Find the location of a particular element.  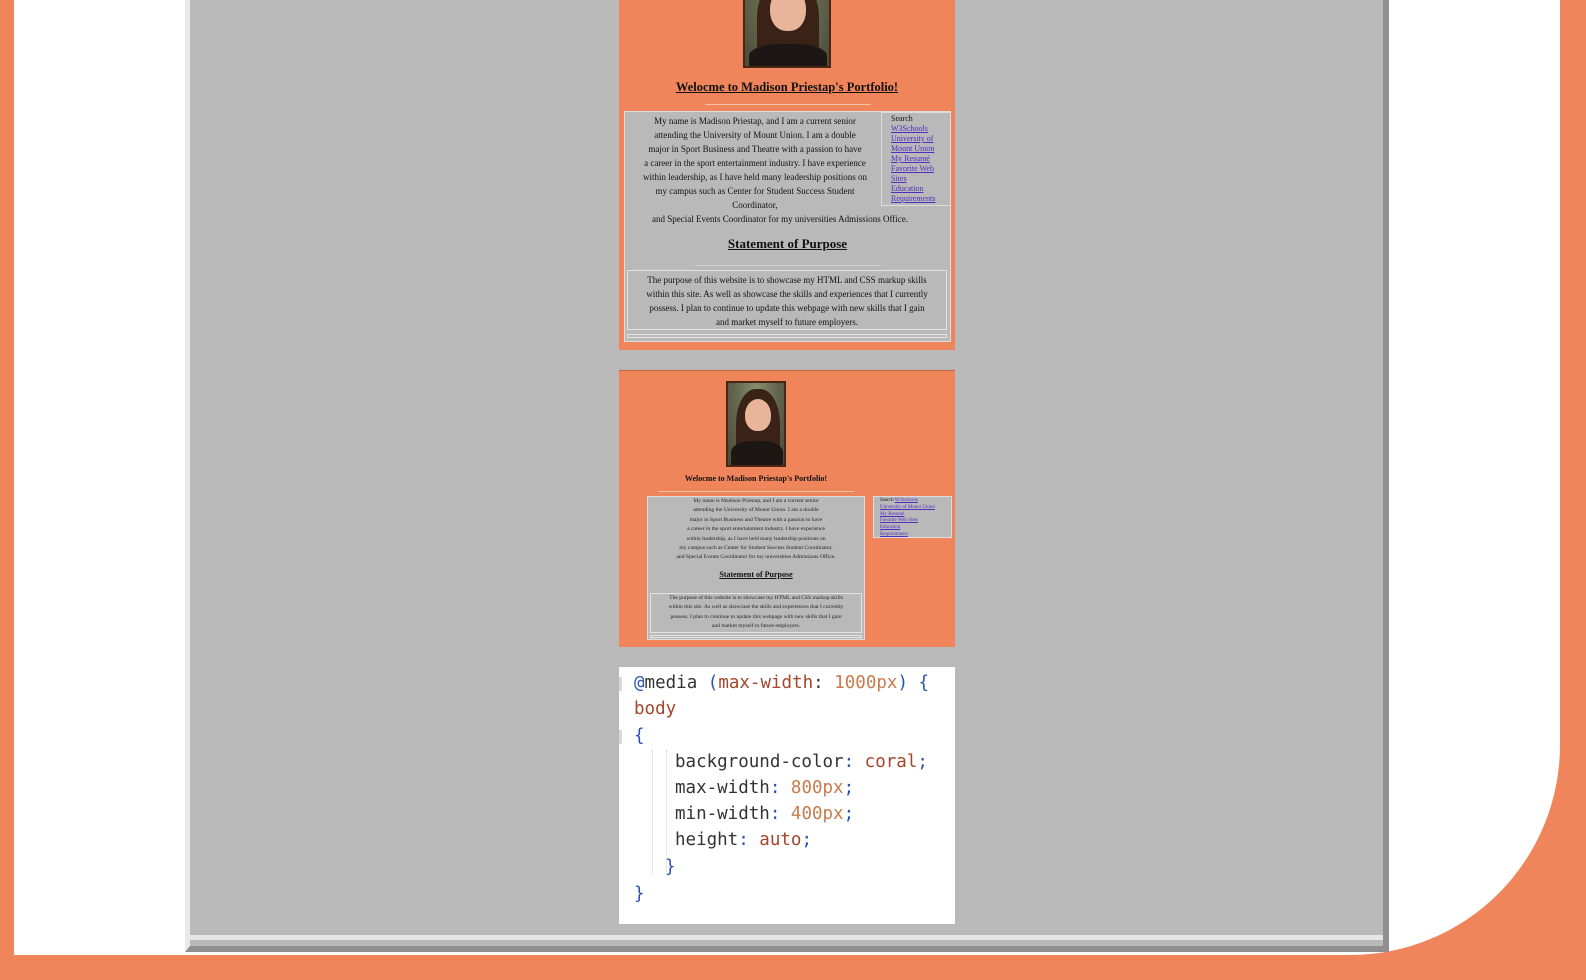

link-education-small: Education is located at coordinates (915, 528).